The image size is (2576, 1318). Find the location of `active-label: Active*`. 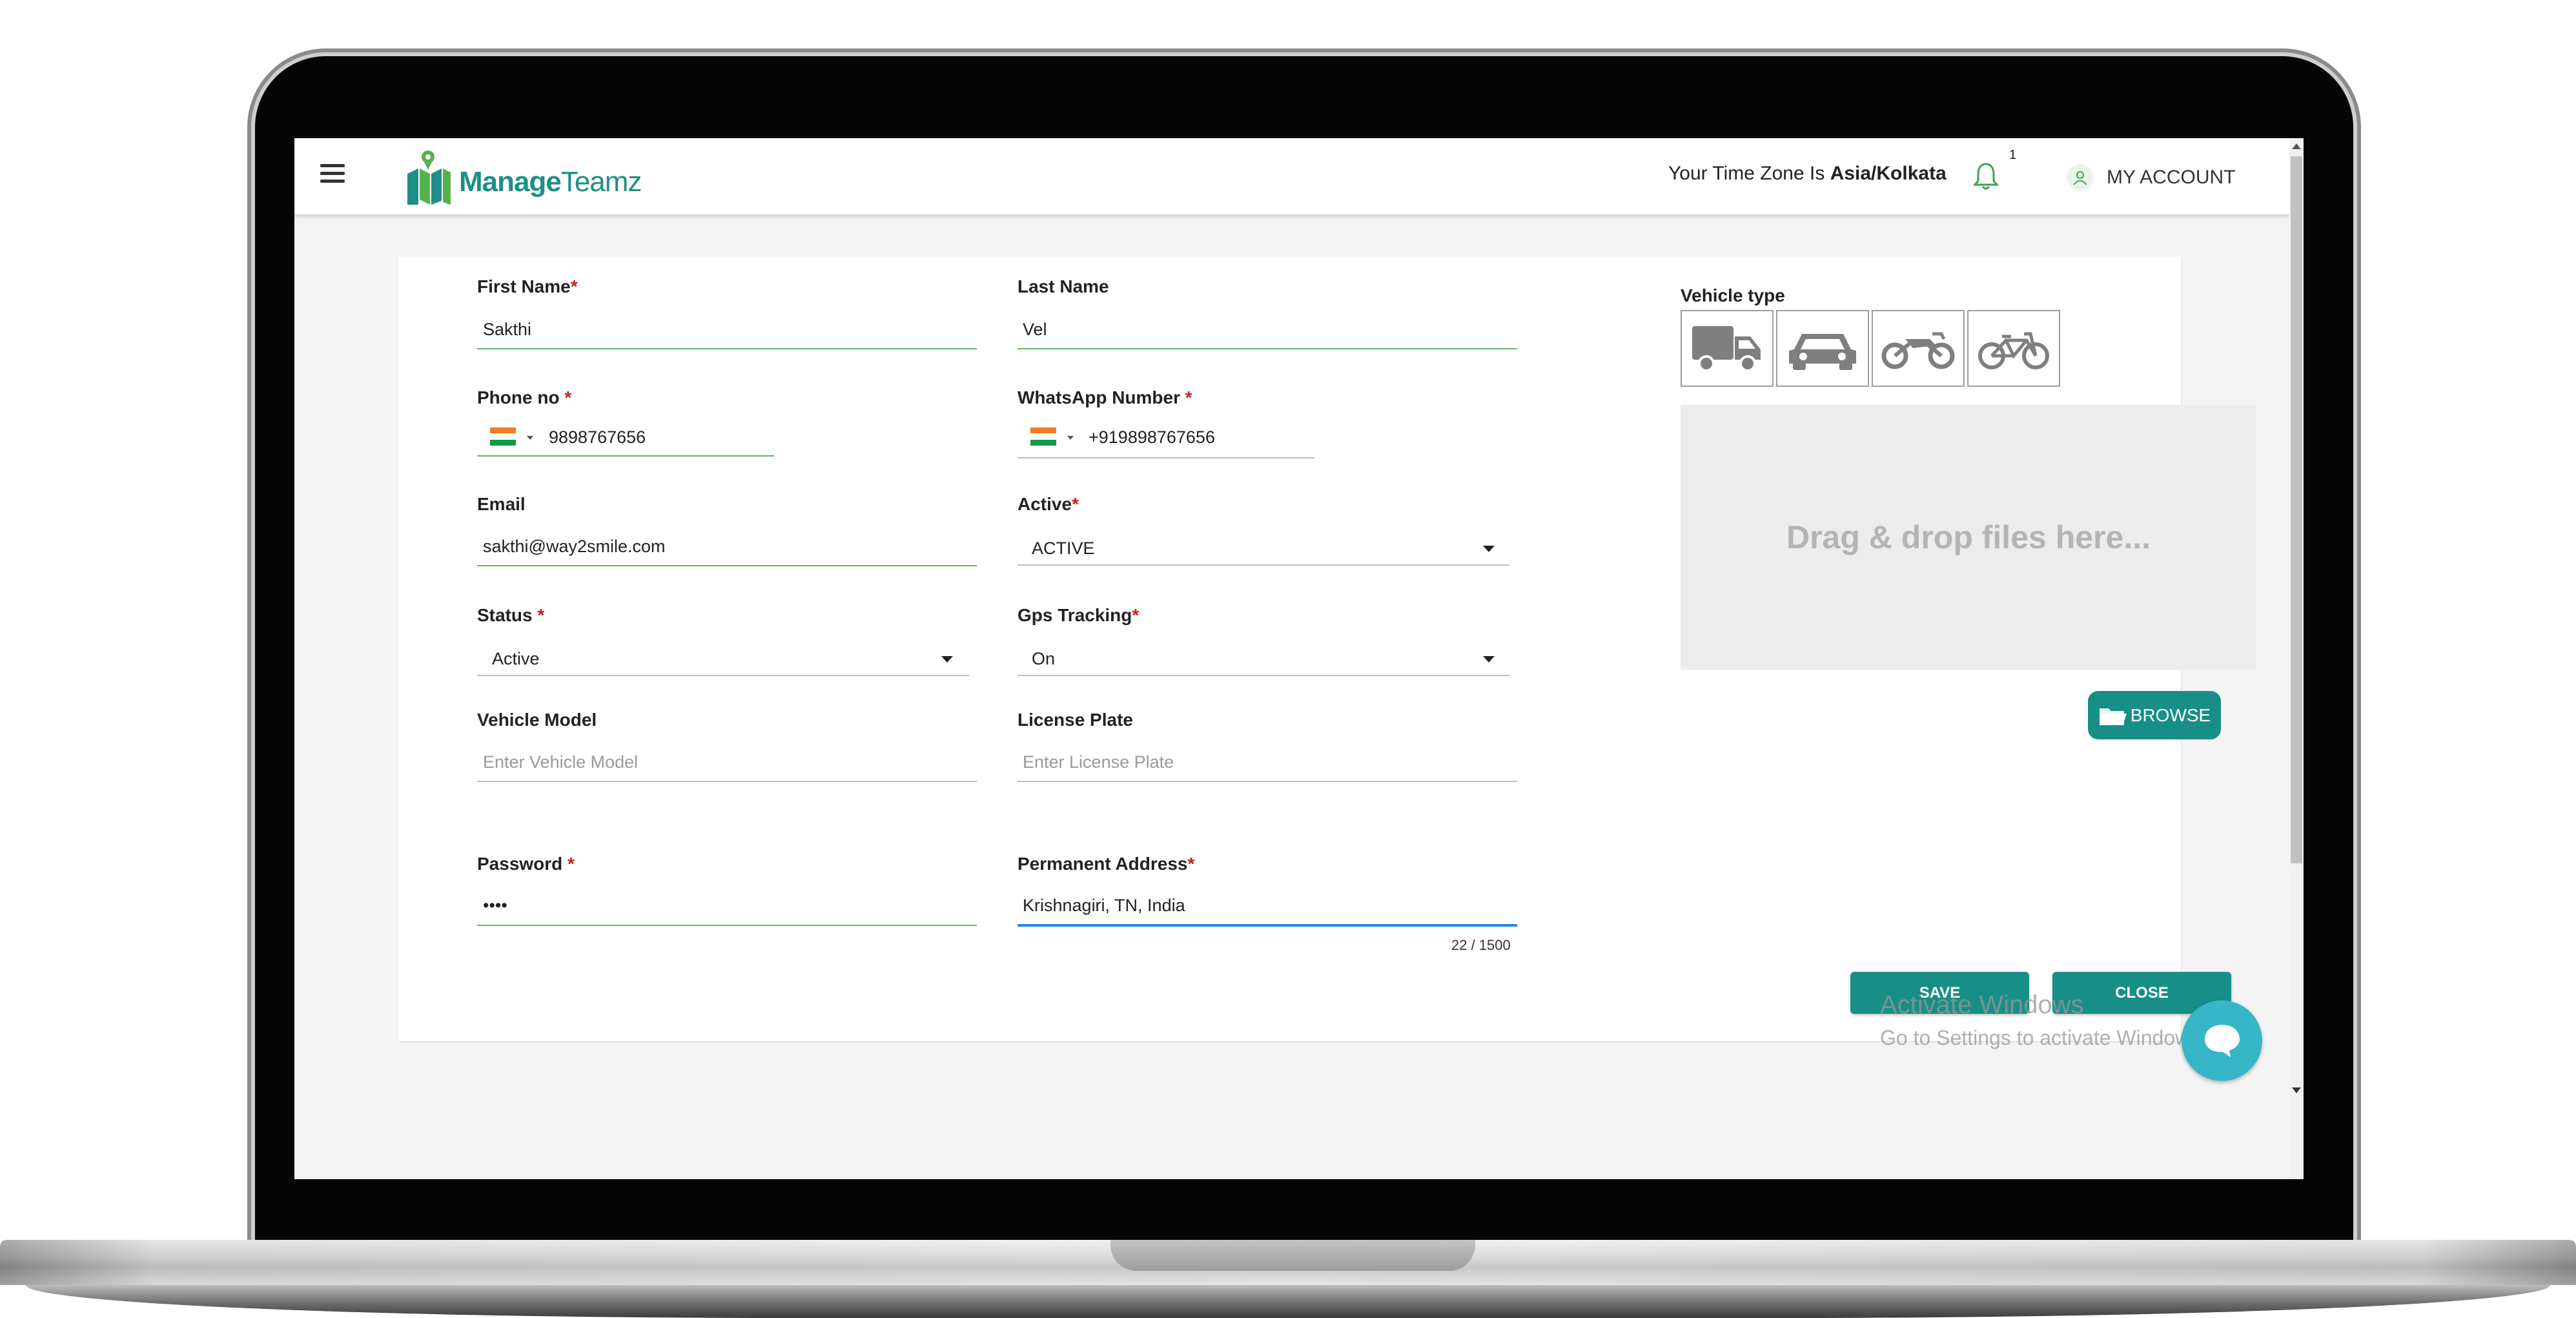

active-label: Active* is located at coordinates (1048, 504).